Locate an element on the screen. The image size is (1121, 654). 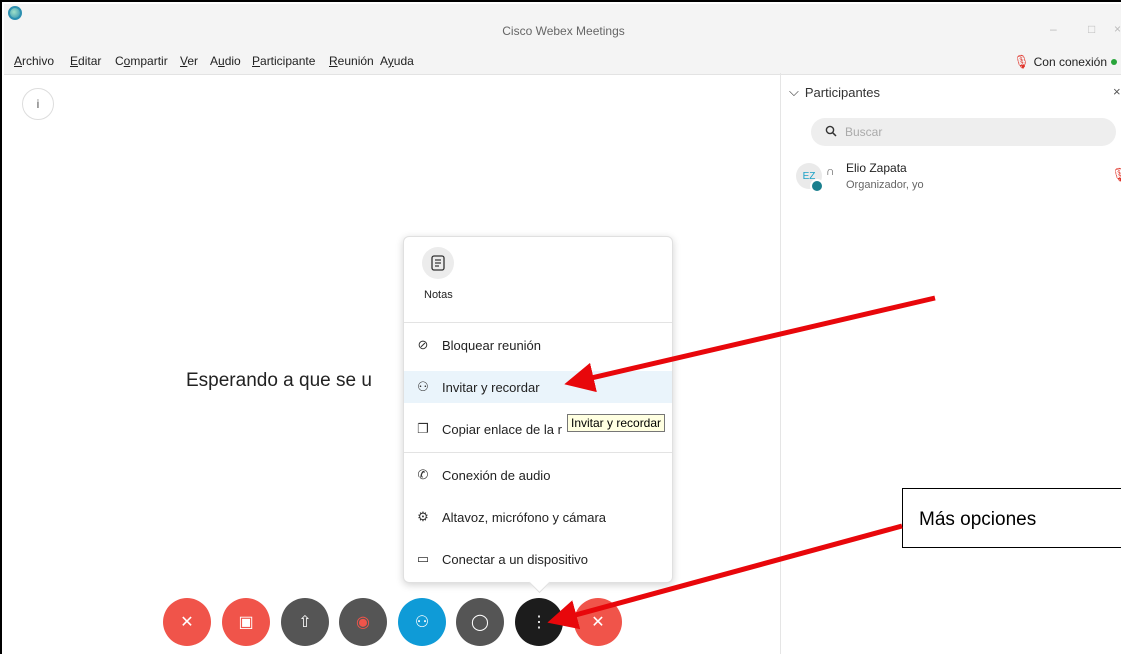
record-button: ◉ is located at coordinates (363, 622).